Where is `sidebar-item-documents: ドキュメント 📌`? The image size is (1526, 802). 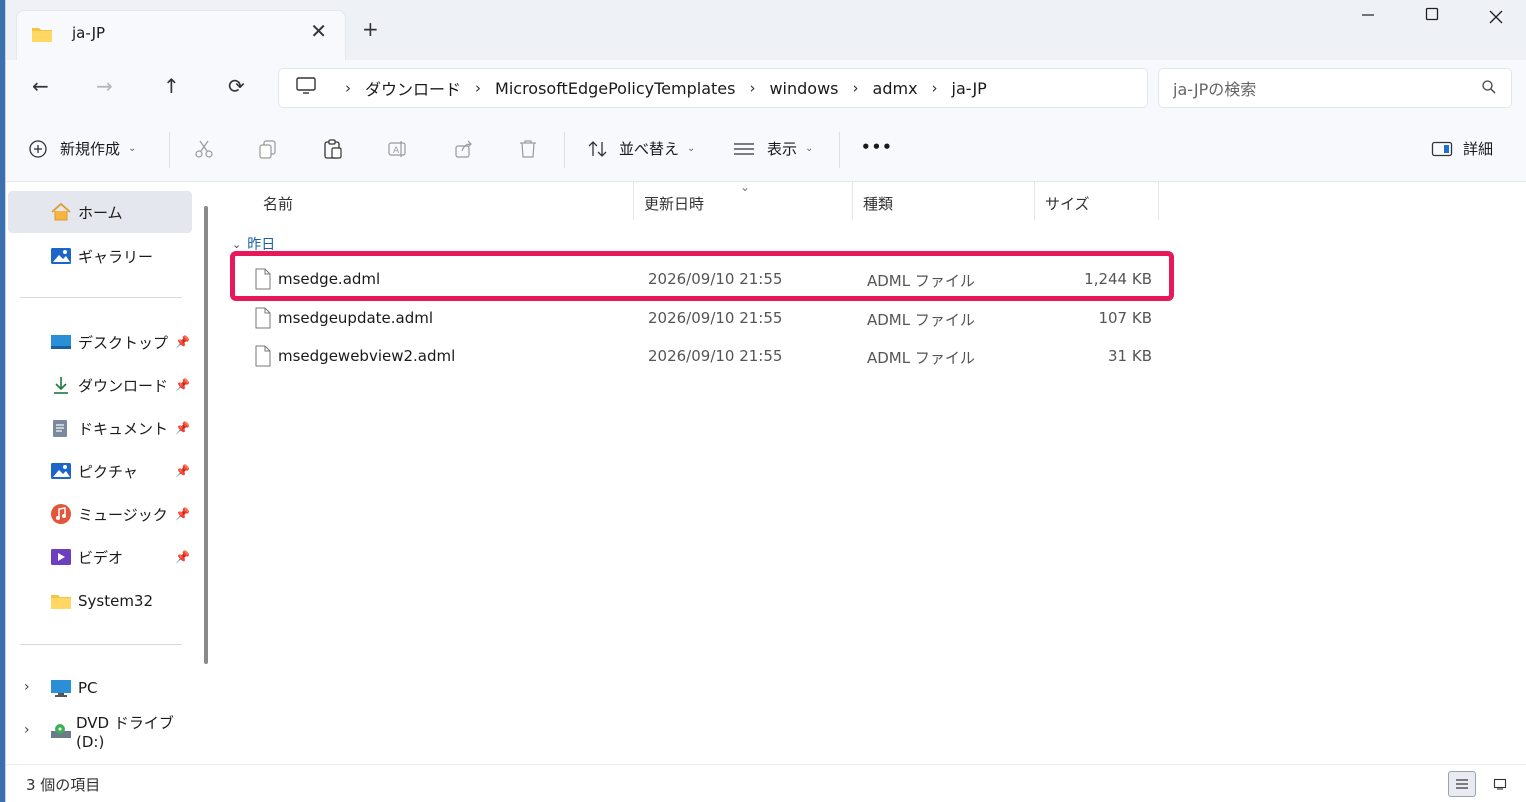
sidebar-item-documents: ドキュメント 📌 is located at coordinates (100, 428).